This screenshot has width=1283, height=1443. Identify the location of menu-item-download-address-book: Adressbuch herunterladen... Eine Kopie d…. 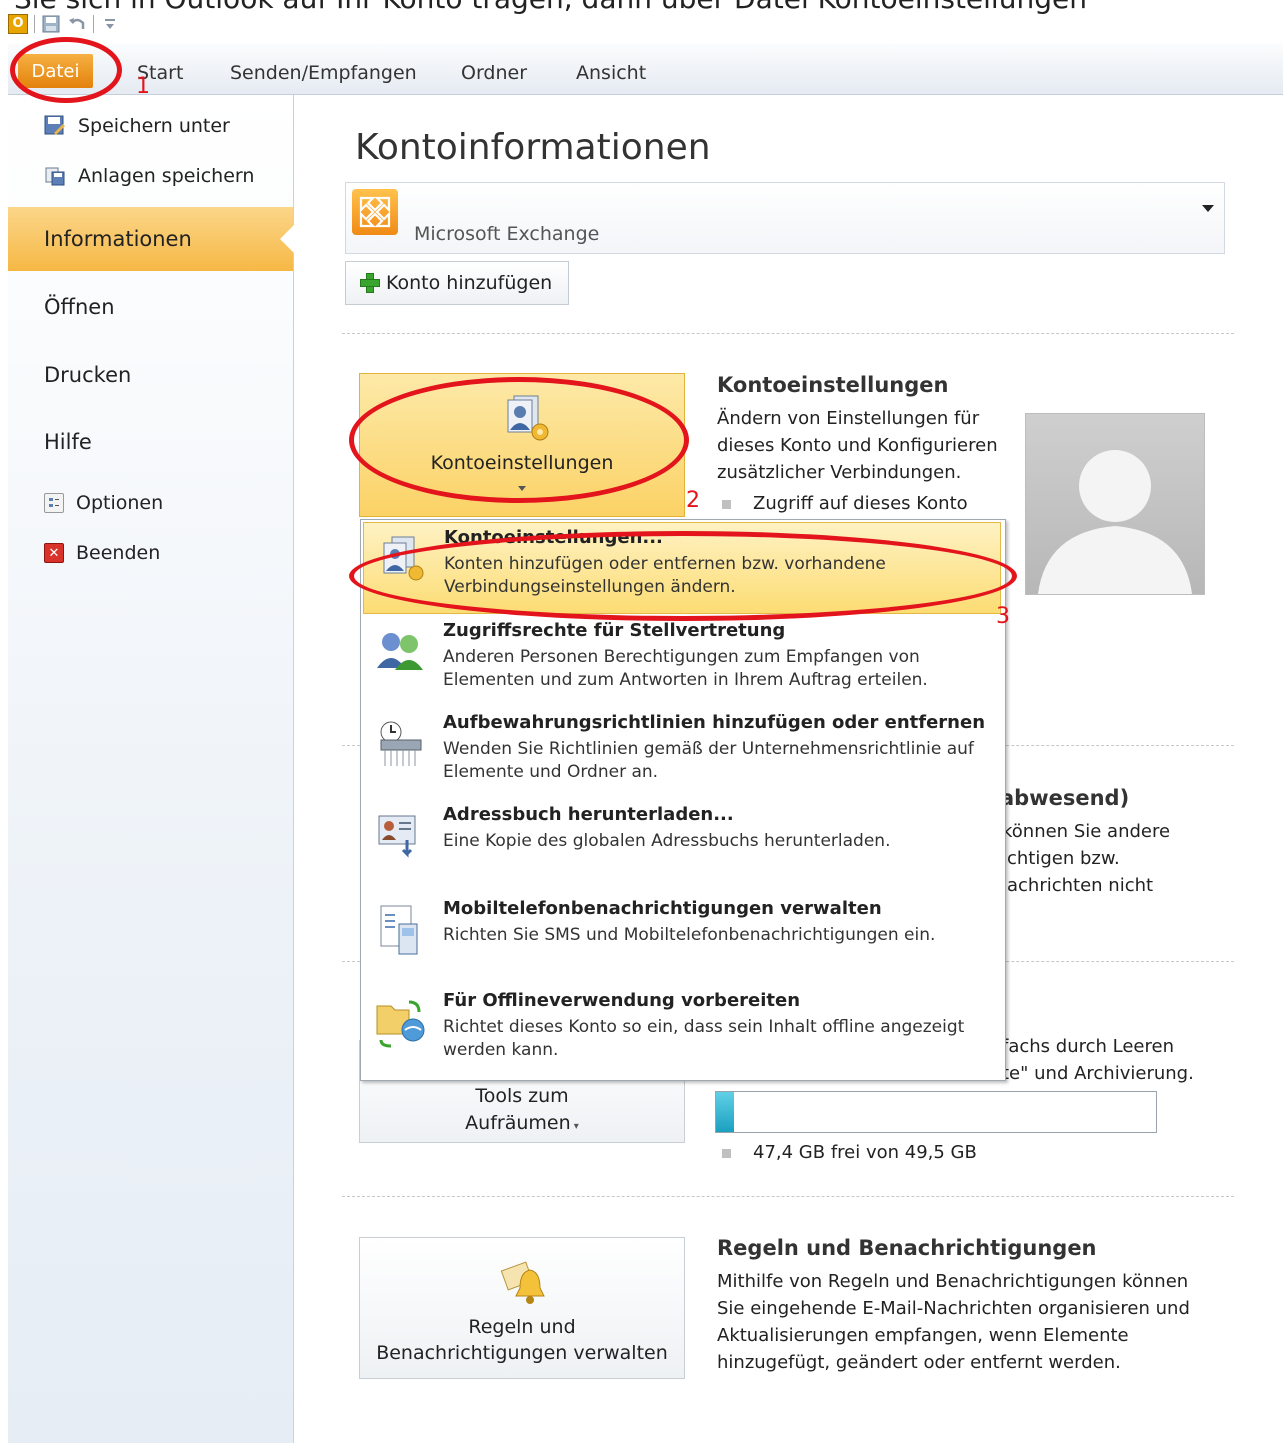
(682, 846).